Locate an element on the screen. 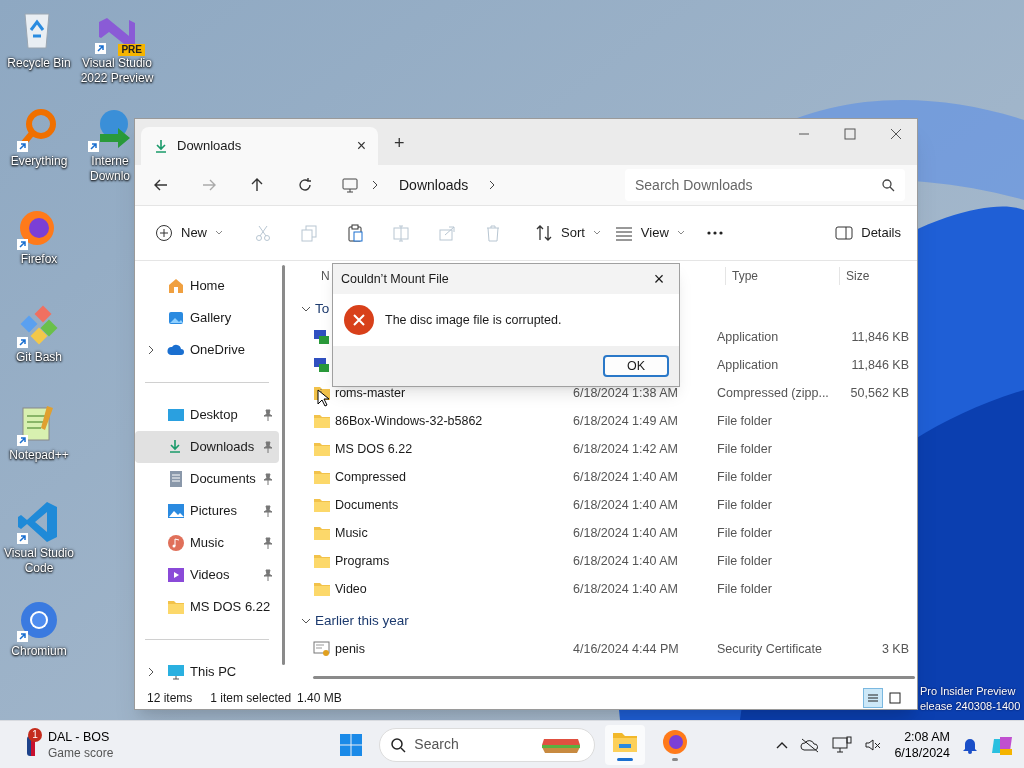 The width and height of the screenshot is (1024, 768). file-size: 11,846 KB is located at coordinates (880, 336).